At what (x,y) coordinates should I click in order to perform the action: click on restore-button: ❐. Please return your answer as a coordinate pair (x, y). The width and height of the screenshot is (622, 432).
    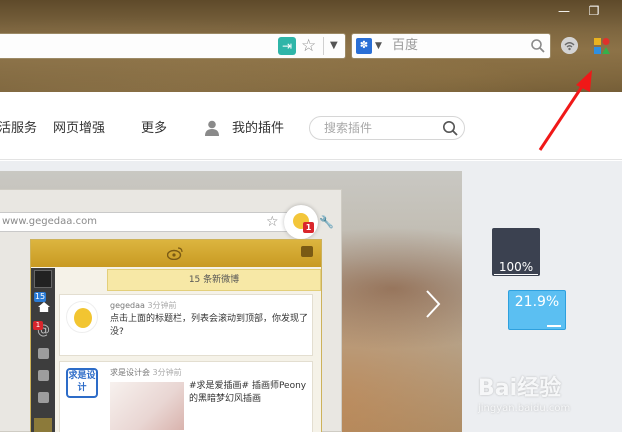
    Looking at the image, I should click on (594, 11).